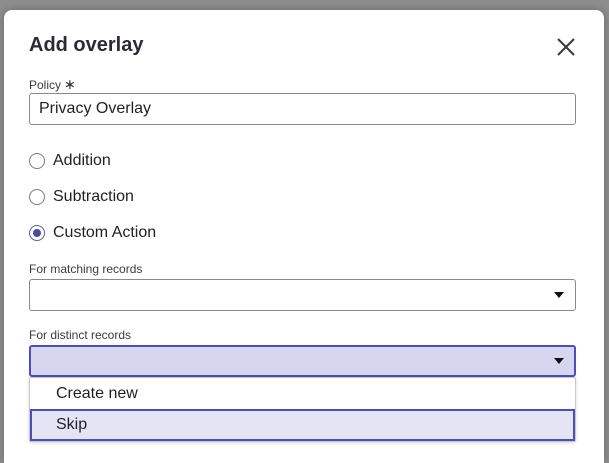 Image resolution: width=609 pixels, height=463 pixels. What do you see at coordinates (302, 361) in the screenshot?
I see `distinct-records-select` at bounding box center [302, 361].